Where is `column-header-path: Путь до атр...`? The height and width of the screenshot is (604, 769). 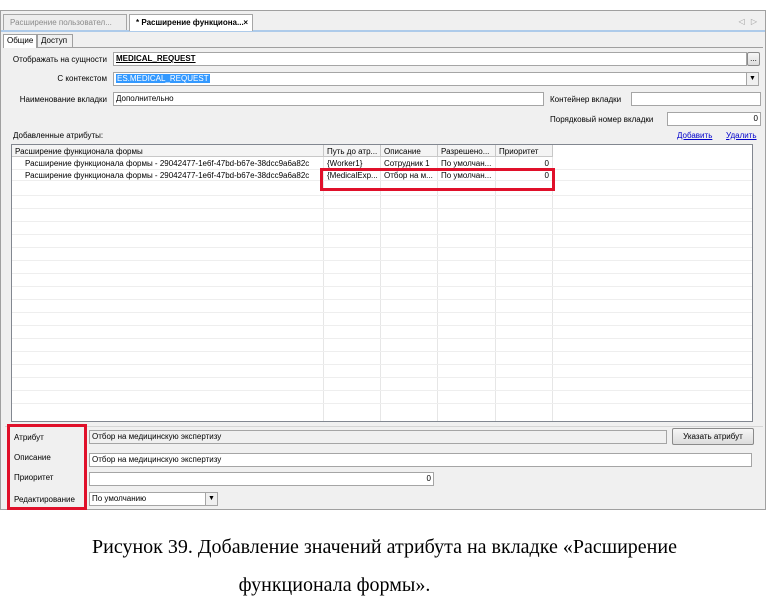 column-header-path: Путь до атр... is located at coordinates (352, 151).